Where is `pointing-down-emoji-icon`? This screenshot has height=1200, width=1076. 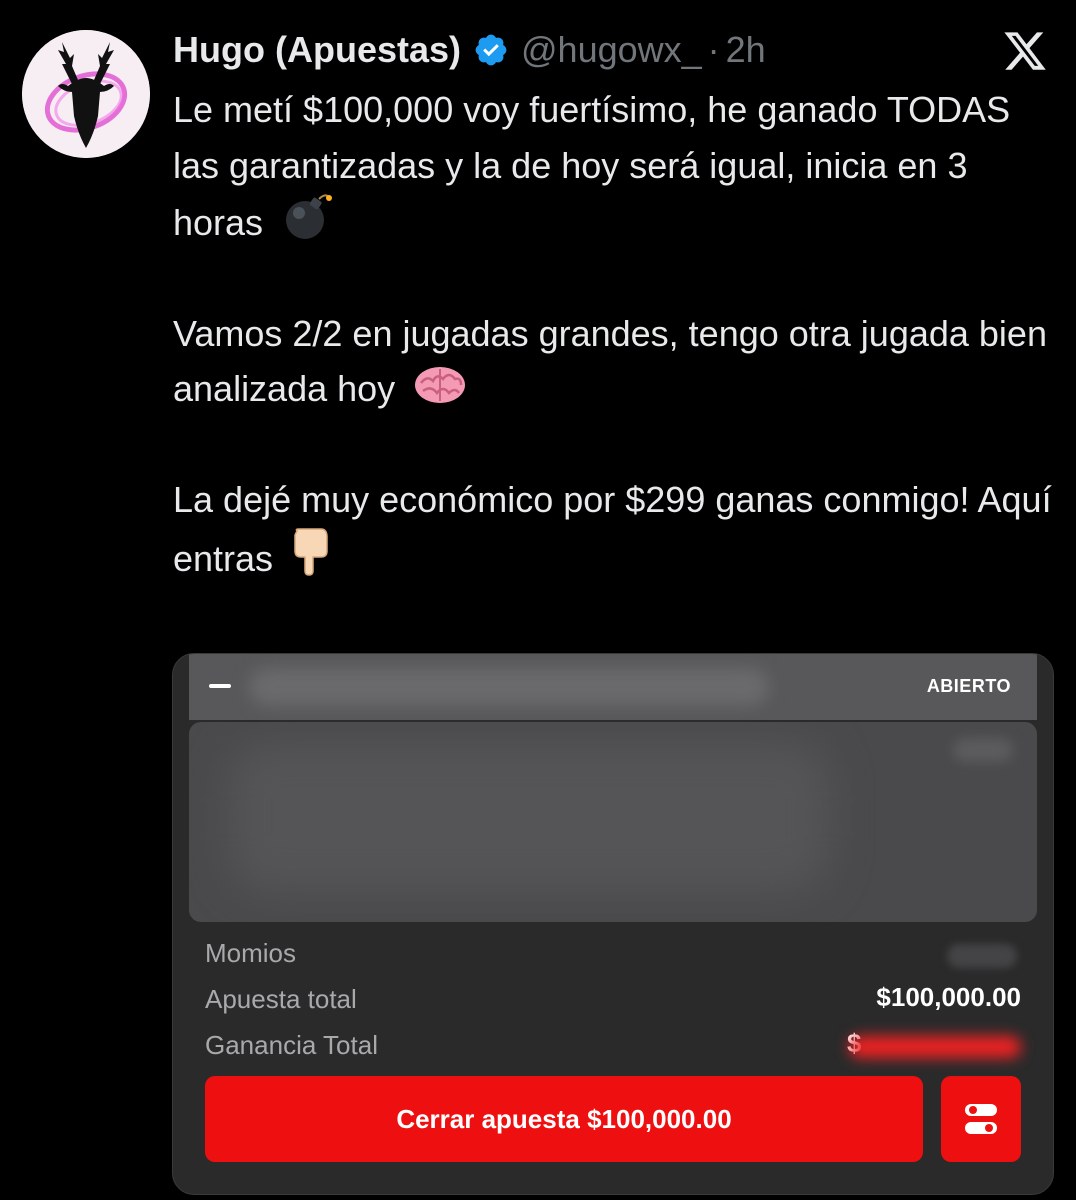
pointing-down-emoji-icon is located at coordinates (311, 552).